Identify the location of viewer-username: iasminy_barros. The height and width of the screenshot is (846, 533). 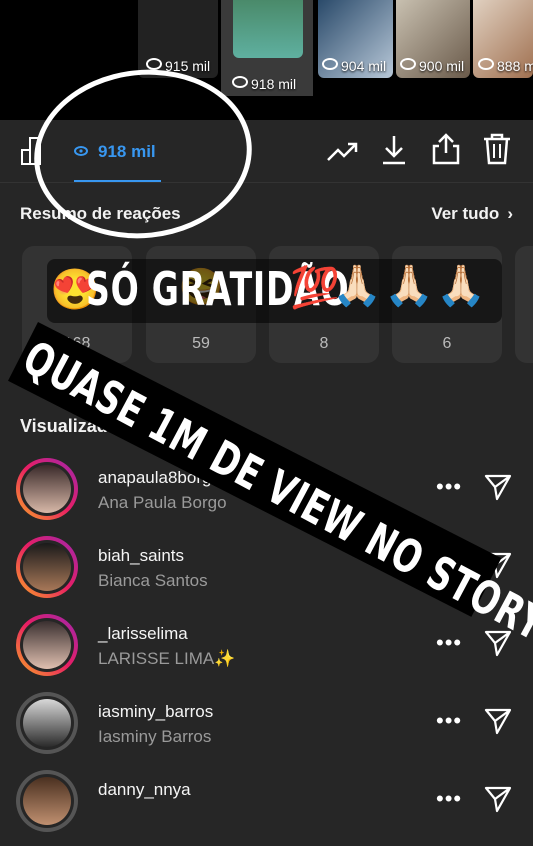
(155, 712).